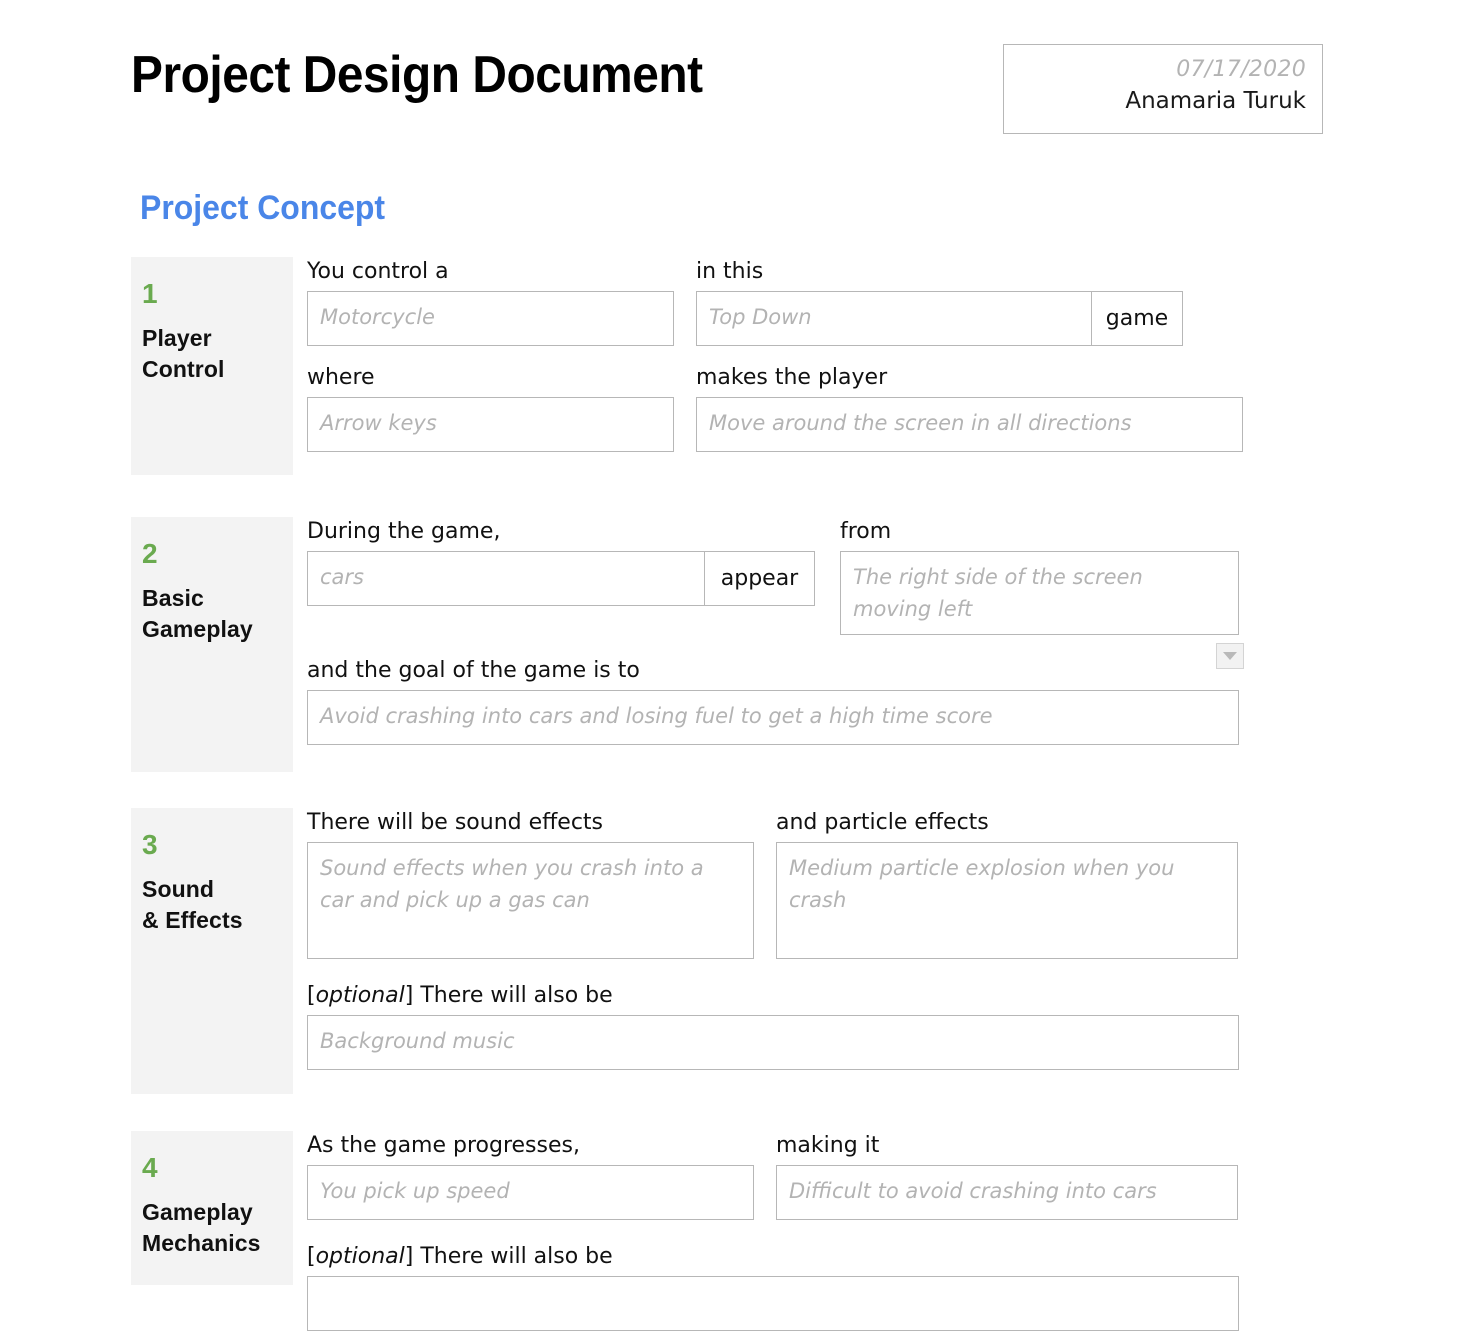 The width and height of the screenshot is (1470, 1331). Describe the element at coordinates (183, 369) in the screenshot. I see `block-title-line2: Control` at that location.